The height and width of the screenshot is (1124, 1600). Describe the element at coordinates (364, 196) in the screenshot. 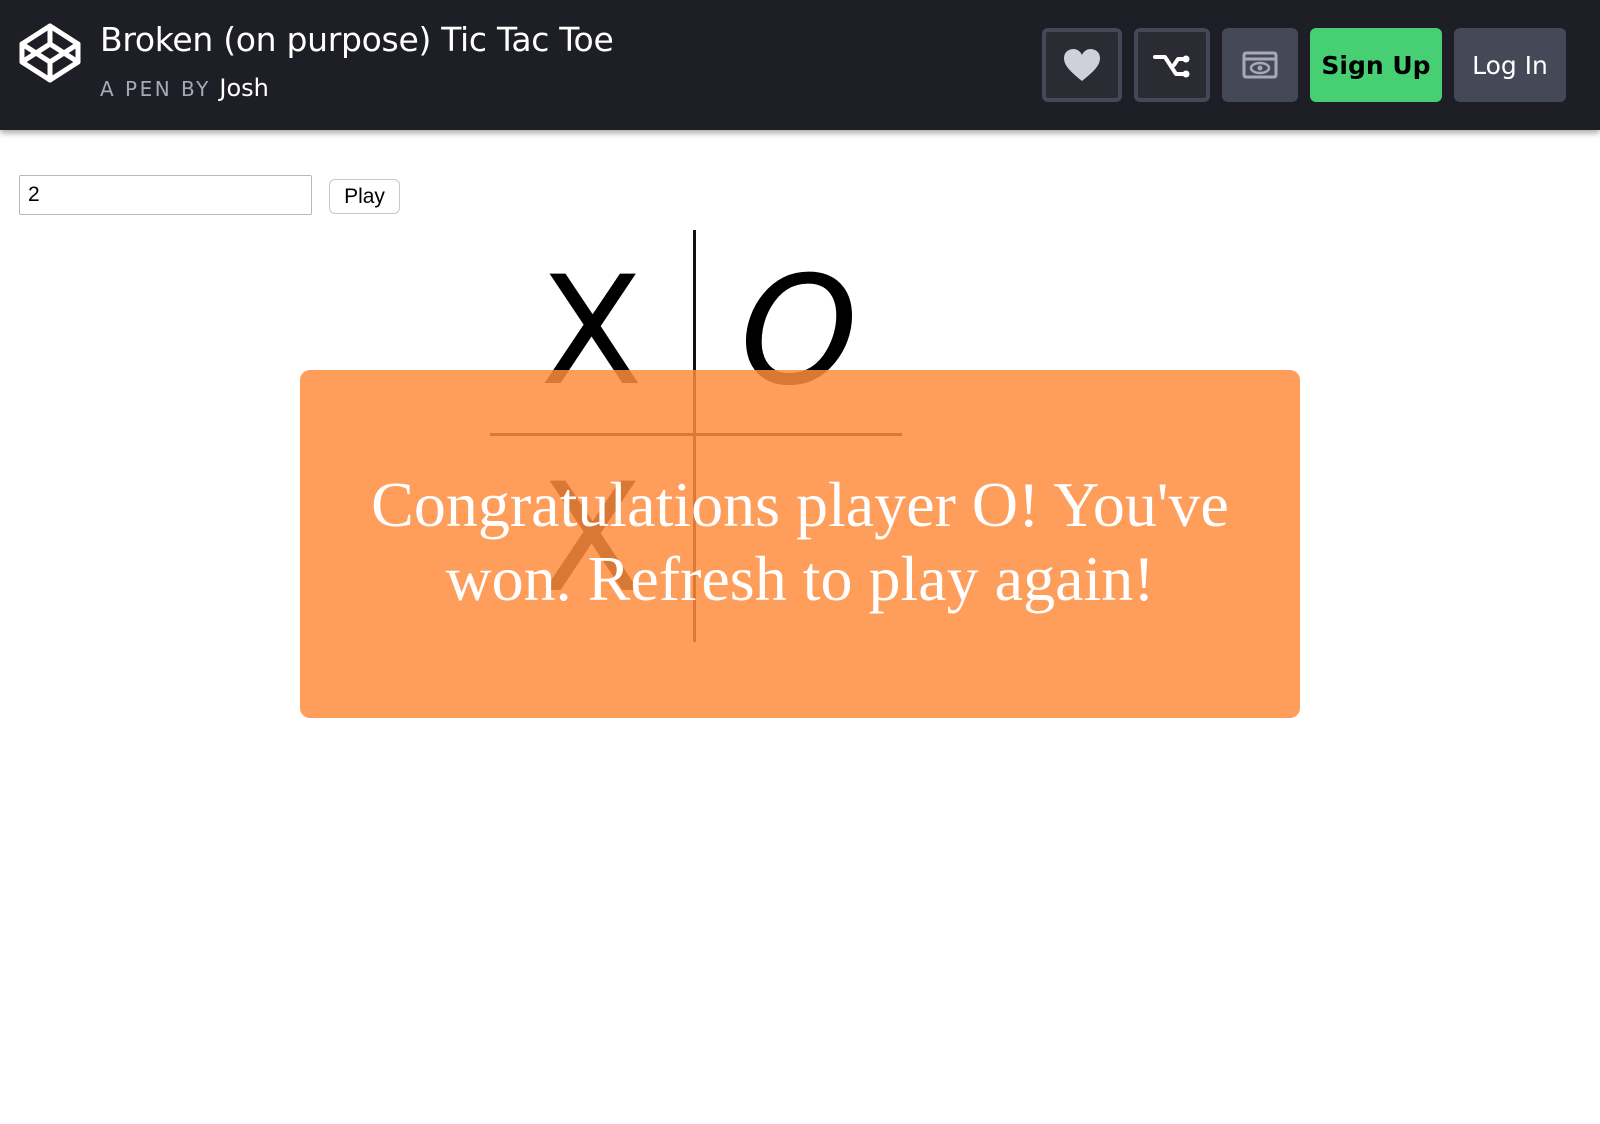

I see `play-button: Play` at that location.